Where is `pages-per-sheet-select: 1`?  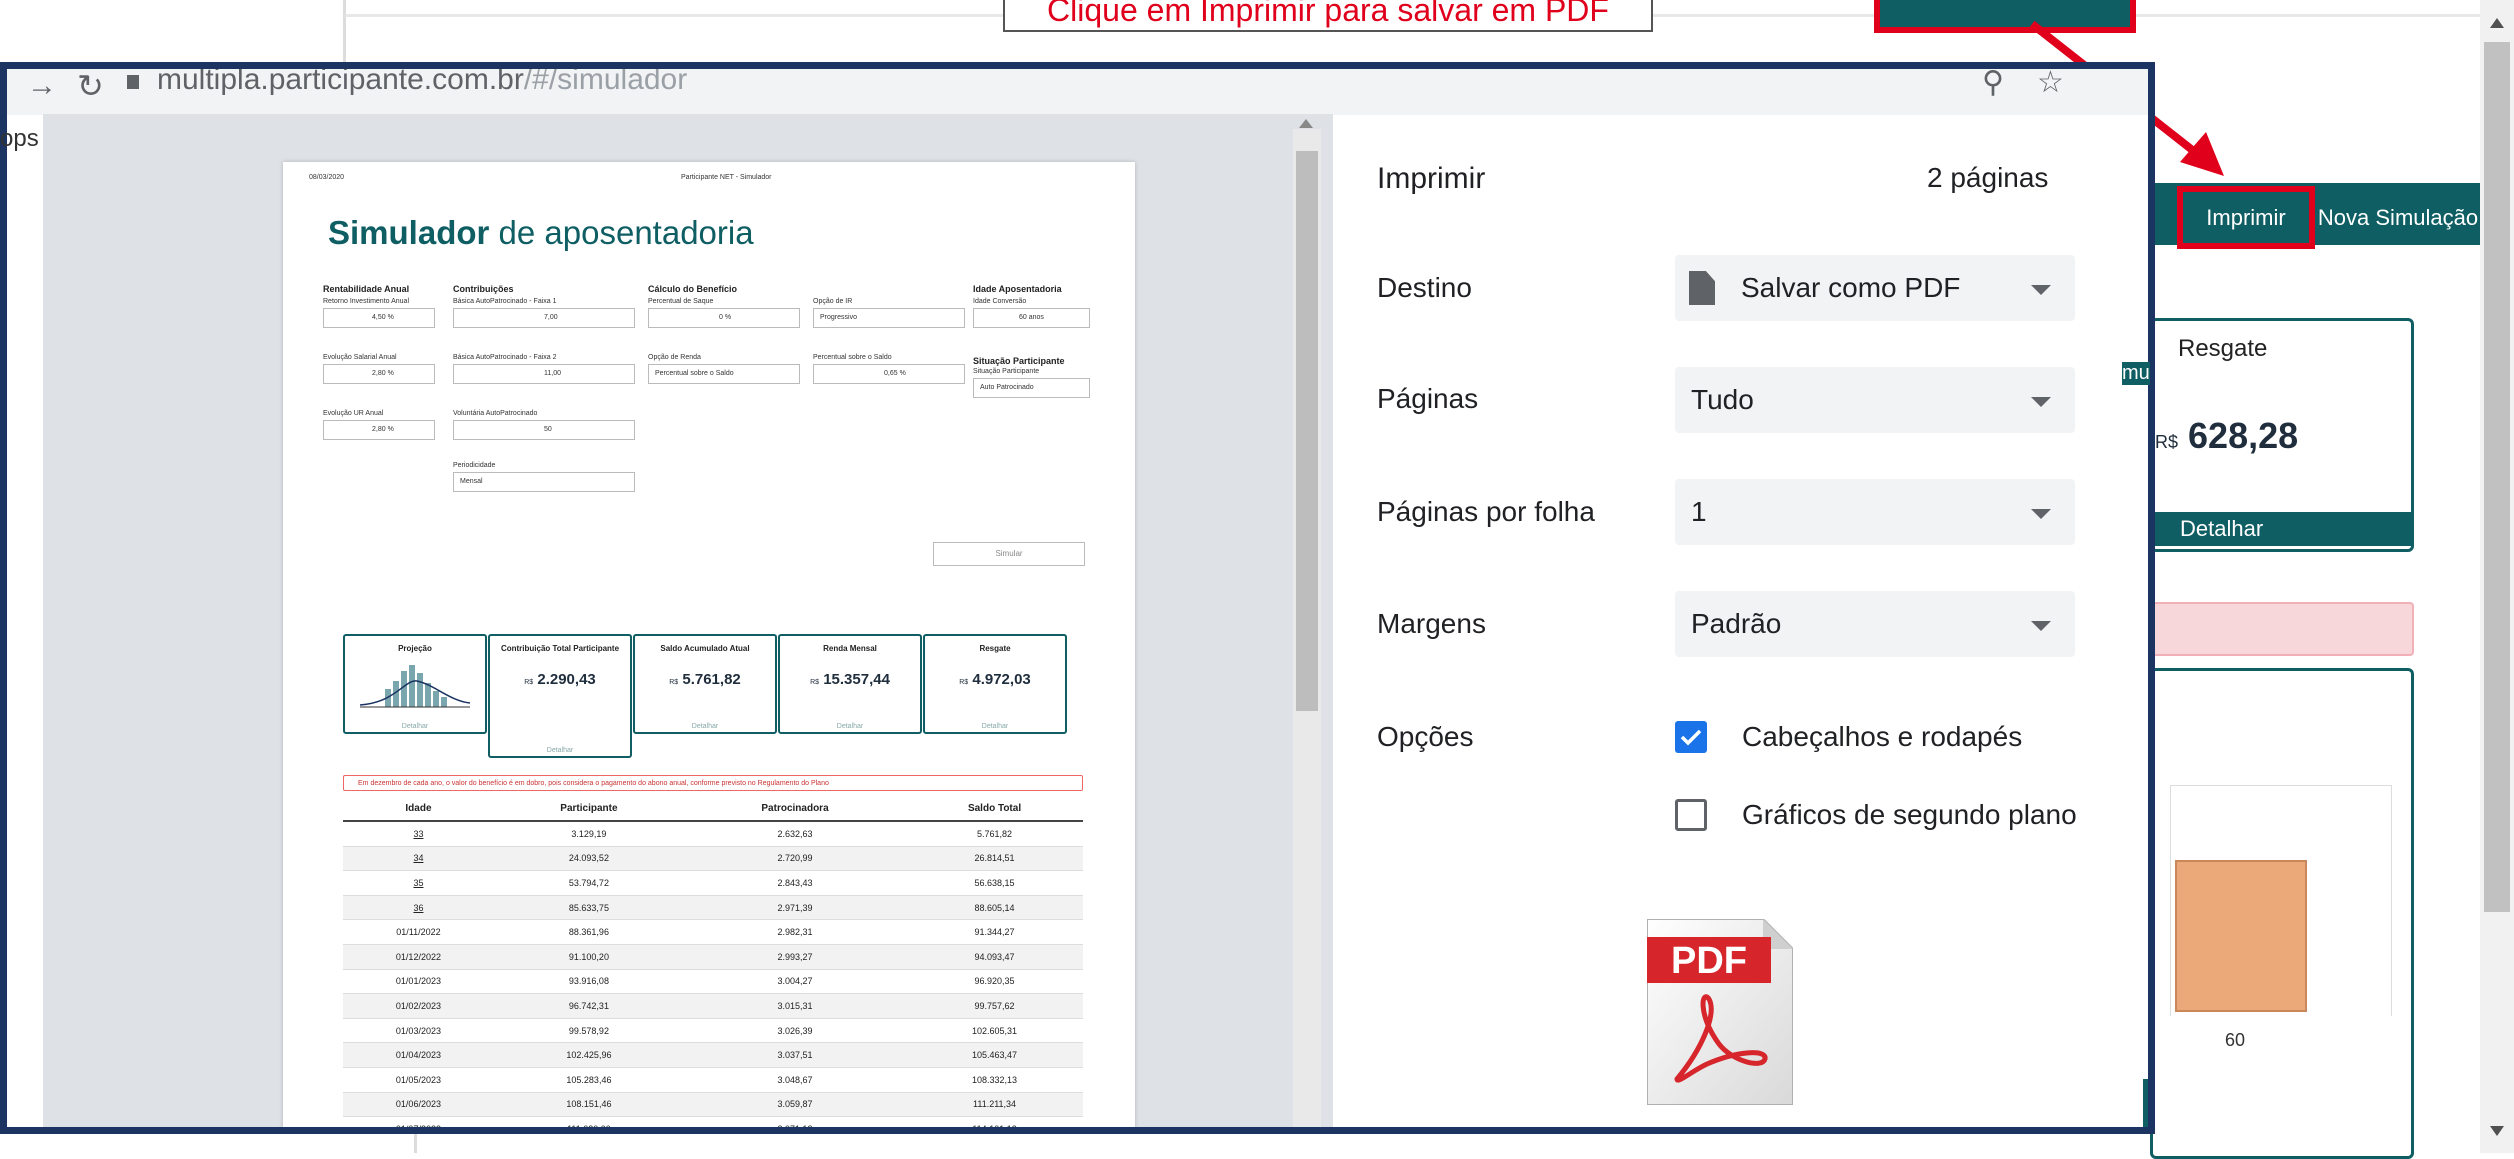
pages-per-sheet-select: 1 is located at coordinates (1875, 512).